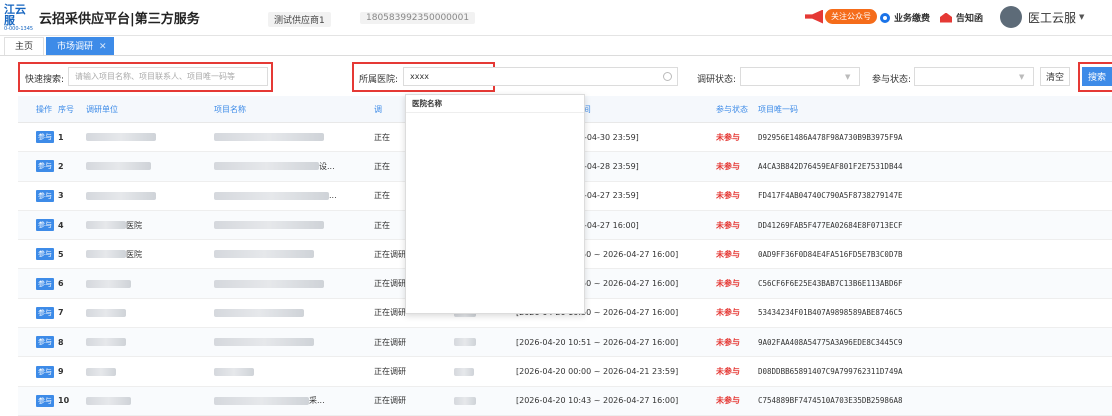 This screenshot has width=1112, height=416. I want to click on row-unique-code: A4CA3B842D76459EAF801F2E7531DB44, so click(830, 166).